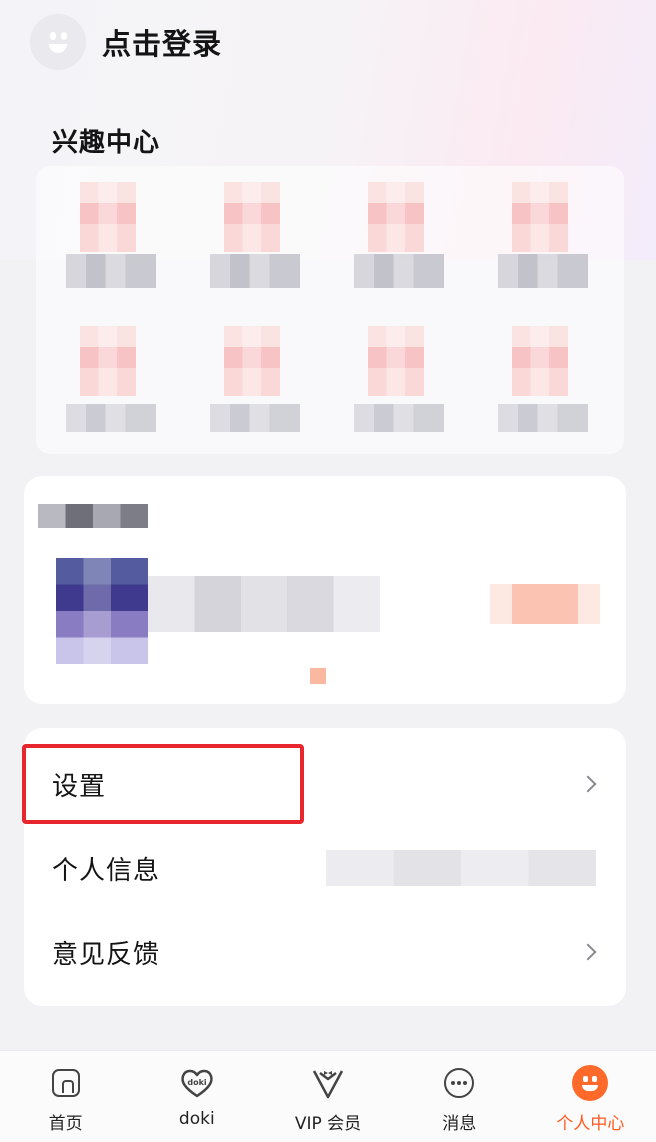 The height and width of the screenshot is (1142, 656). Describe the element at coordinates (93, 516) in the screenshot. I see `record-title-blurred` at that location.